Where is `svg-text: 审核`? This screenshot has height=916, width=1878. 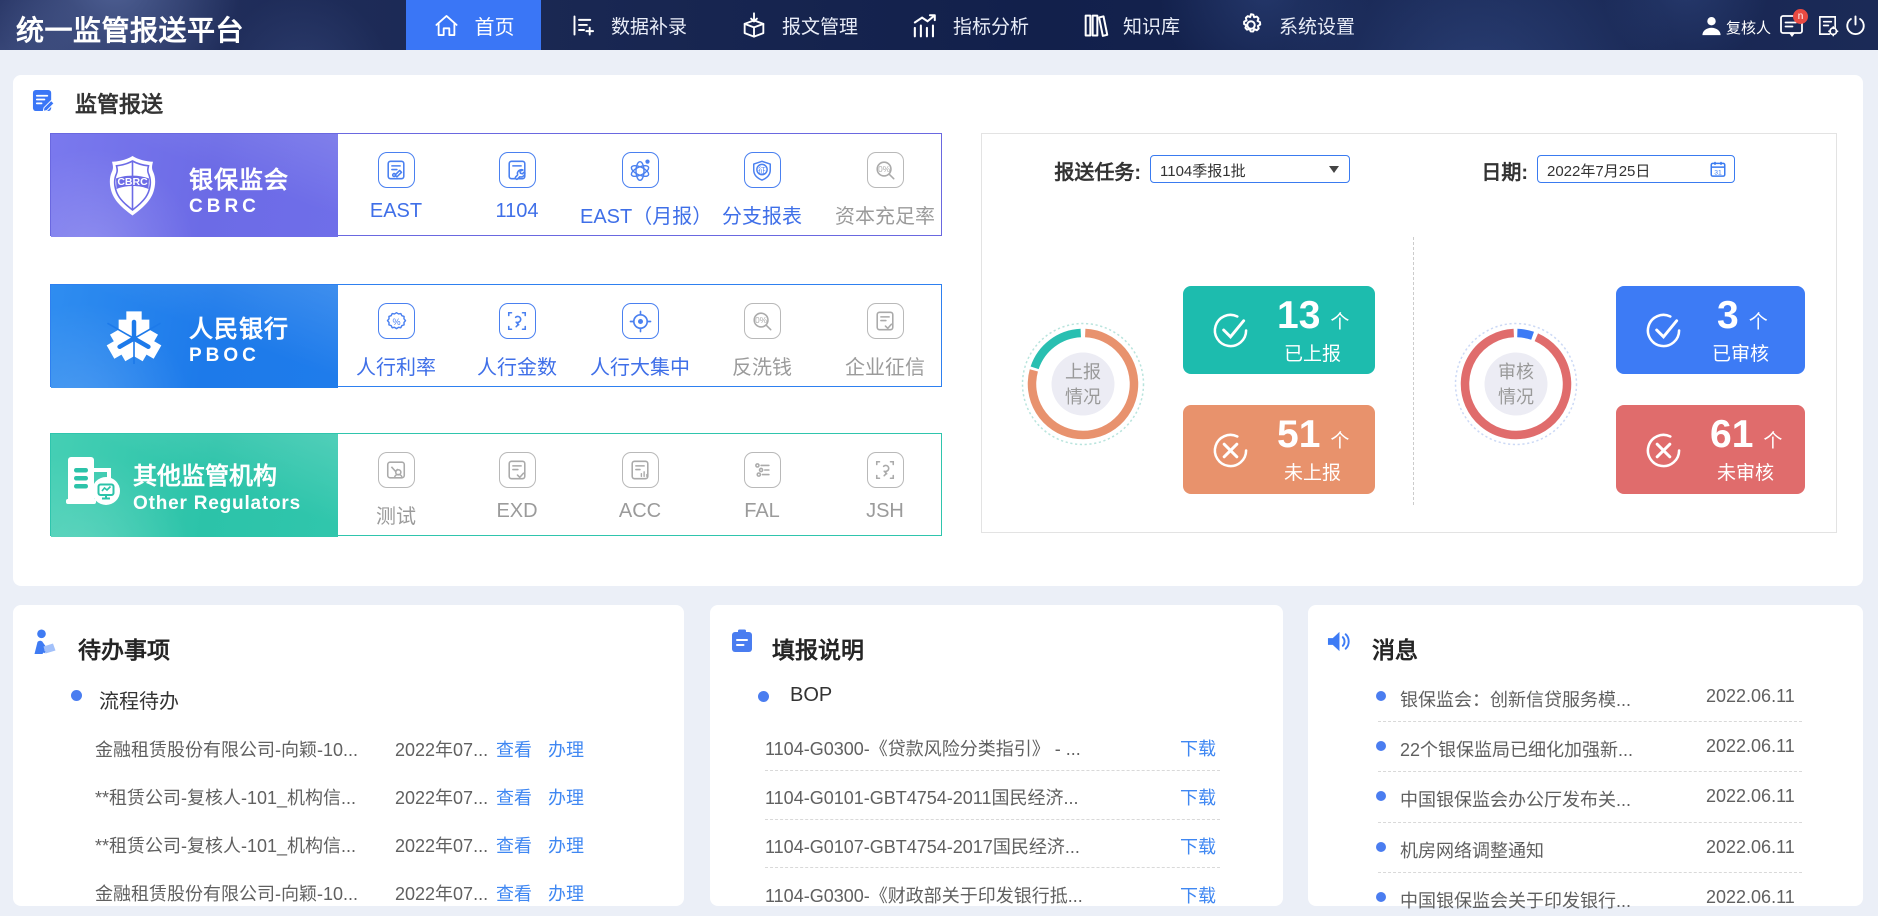
svg-text: 审核 is located at coordinates (1516, 372).